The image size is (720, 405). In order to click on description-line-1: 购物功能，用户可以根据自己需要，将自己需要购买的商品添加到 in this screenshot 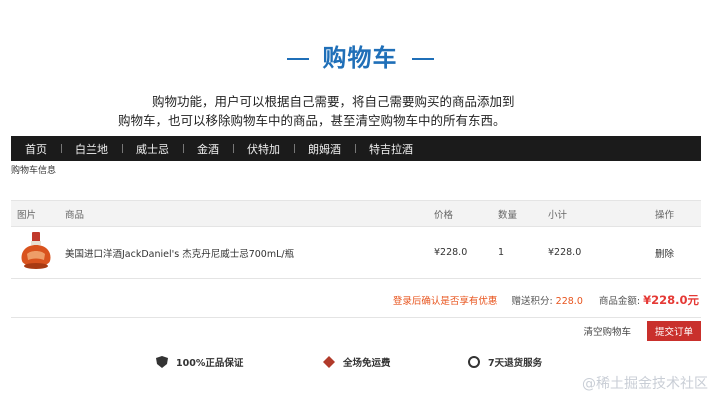, I will do `click(333, 101)`.